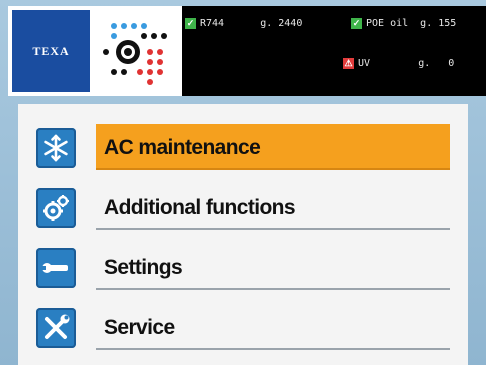 The image size is (486, 365). Describe the element at coordinates (143, 267) in the screenshot. I see `menu-item-label: Settings` at that location.